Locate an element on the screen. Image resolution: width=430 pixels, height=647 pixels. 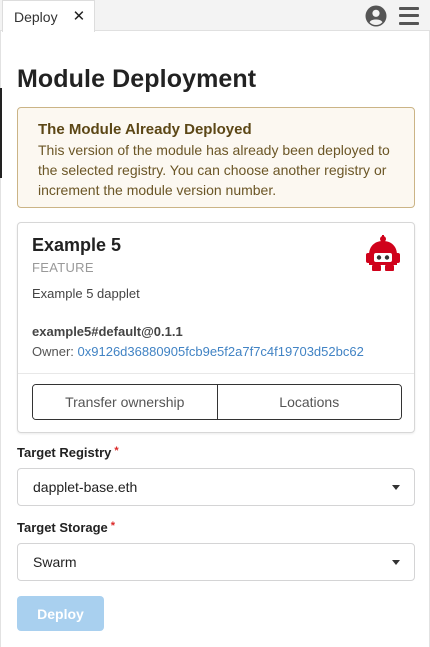
deploy-button: Deploy is located at coordinates (60, 613).